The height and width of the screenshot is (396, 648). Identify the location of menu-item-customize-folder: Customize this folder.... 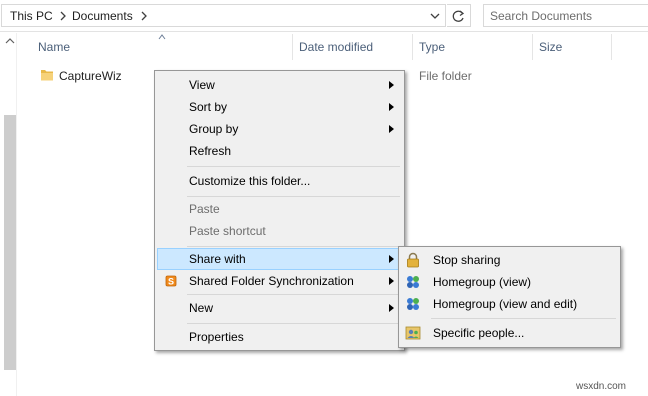
(279, 181).